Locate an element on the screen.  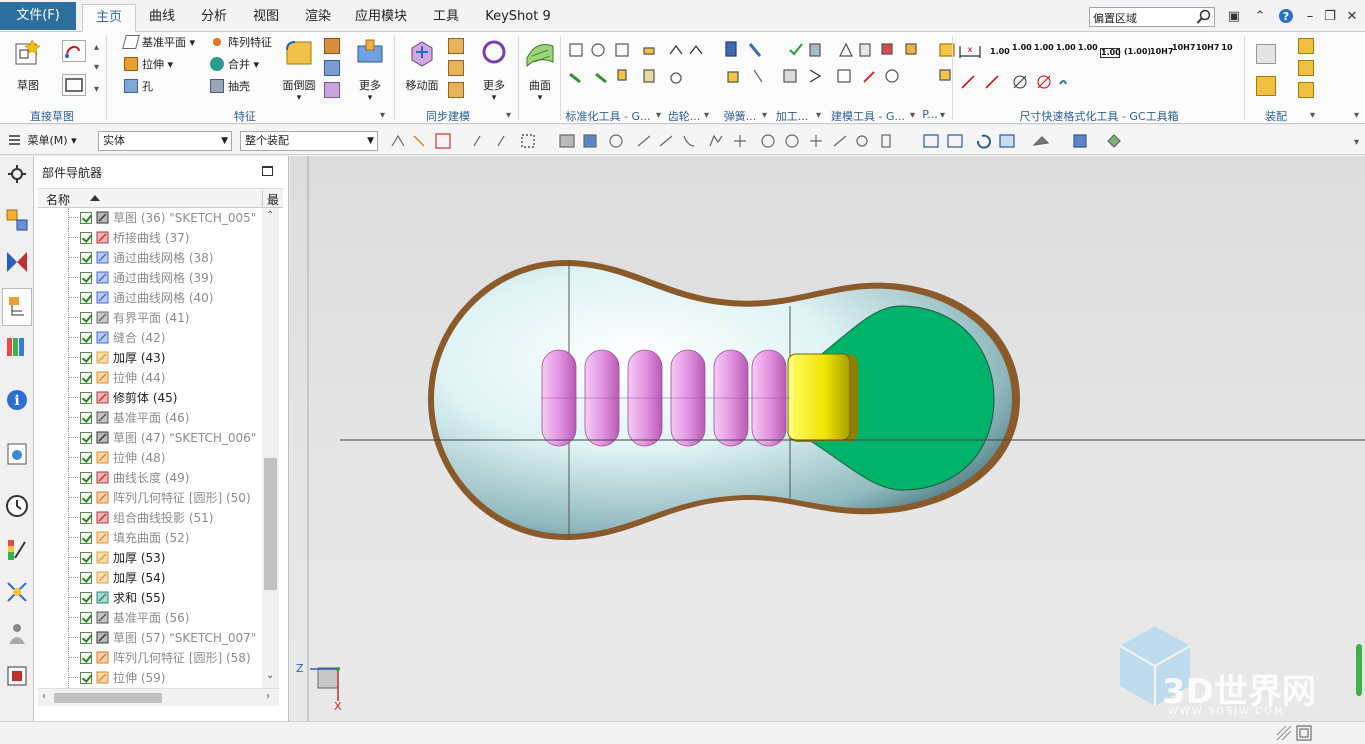
reuse-library-icon is located at coordinates (17, 346).